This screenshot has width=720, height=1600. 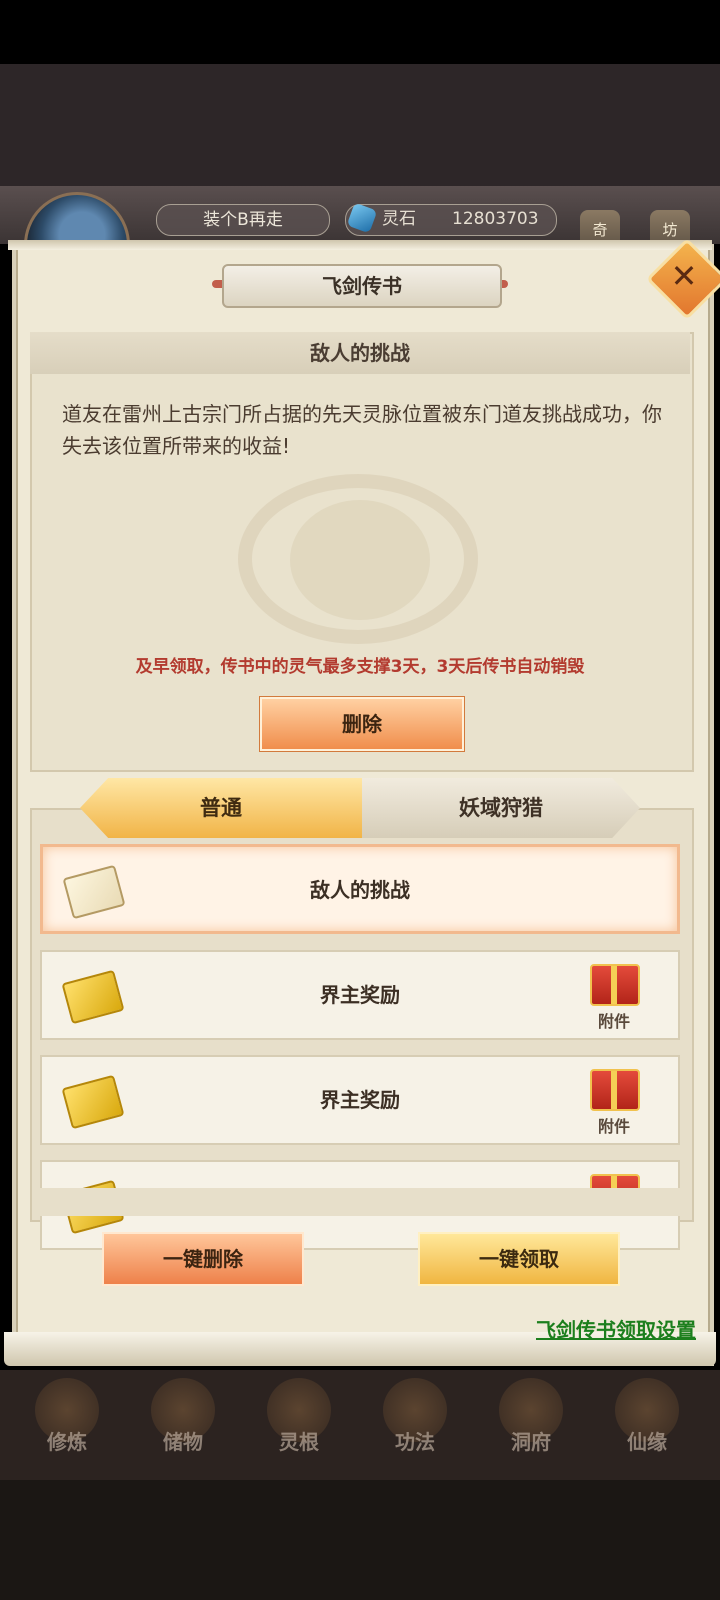 What do you see at coordinates (399, 219) in the screenshot?
I see `spirit-stone-label: 灵石` at bounding box center [399, 219].